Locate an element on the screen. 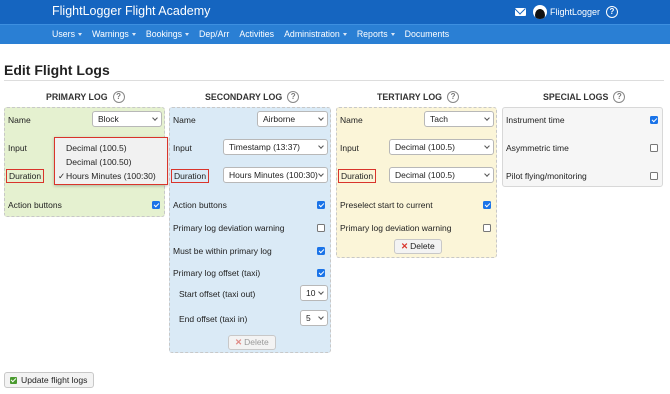 This screenshot has width=670, height=394. divider is located at coordinates (334, 80).